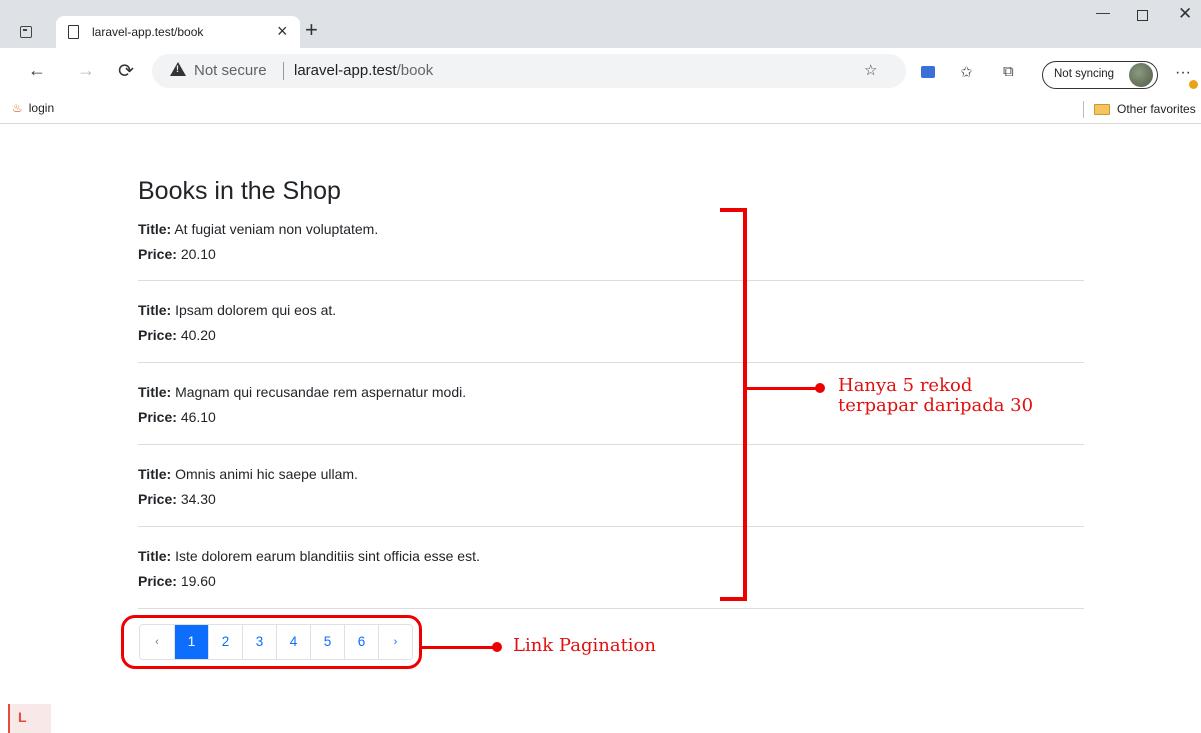 The width and height of the screenshot is (1201, 733). What do you see at coordinates (928, 72) in the screenshot?
I see `extension-icon` at bounding box center [928, 72].